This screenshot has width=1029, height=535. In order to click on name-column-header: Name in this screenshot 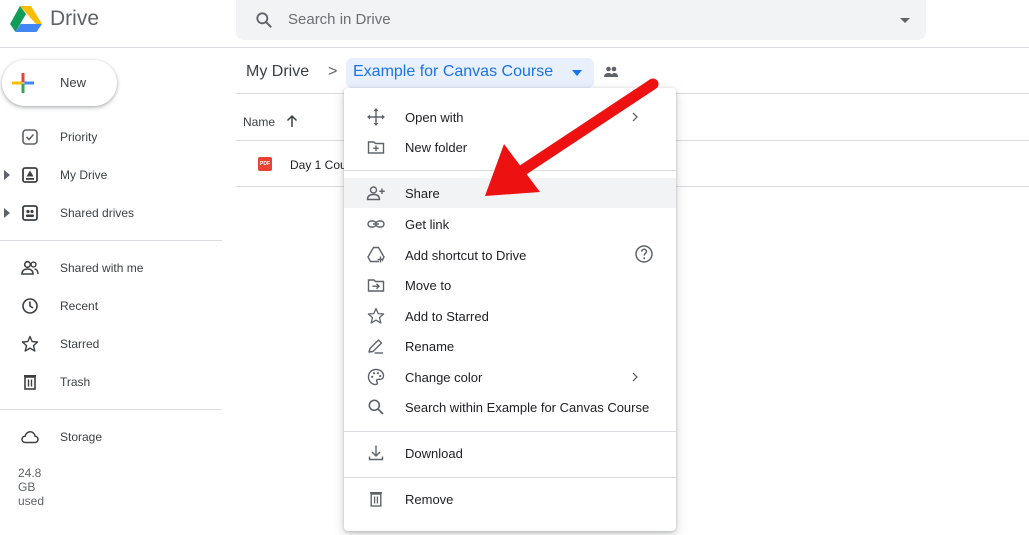, I will do `click(259, 122)`.